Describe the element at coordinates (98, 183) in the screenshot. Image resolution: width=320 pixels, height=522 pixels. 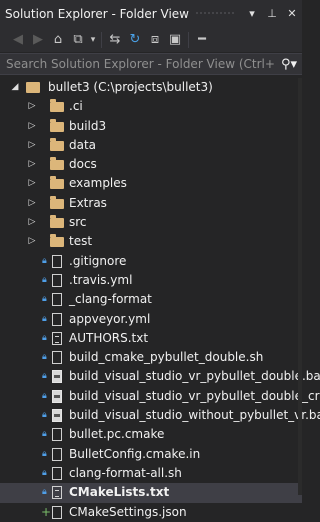
I see `folder-label: examples` at that location.